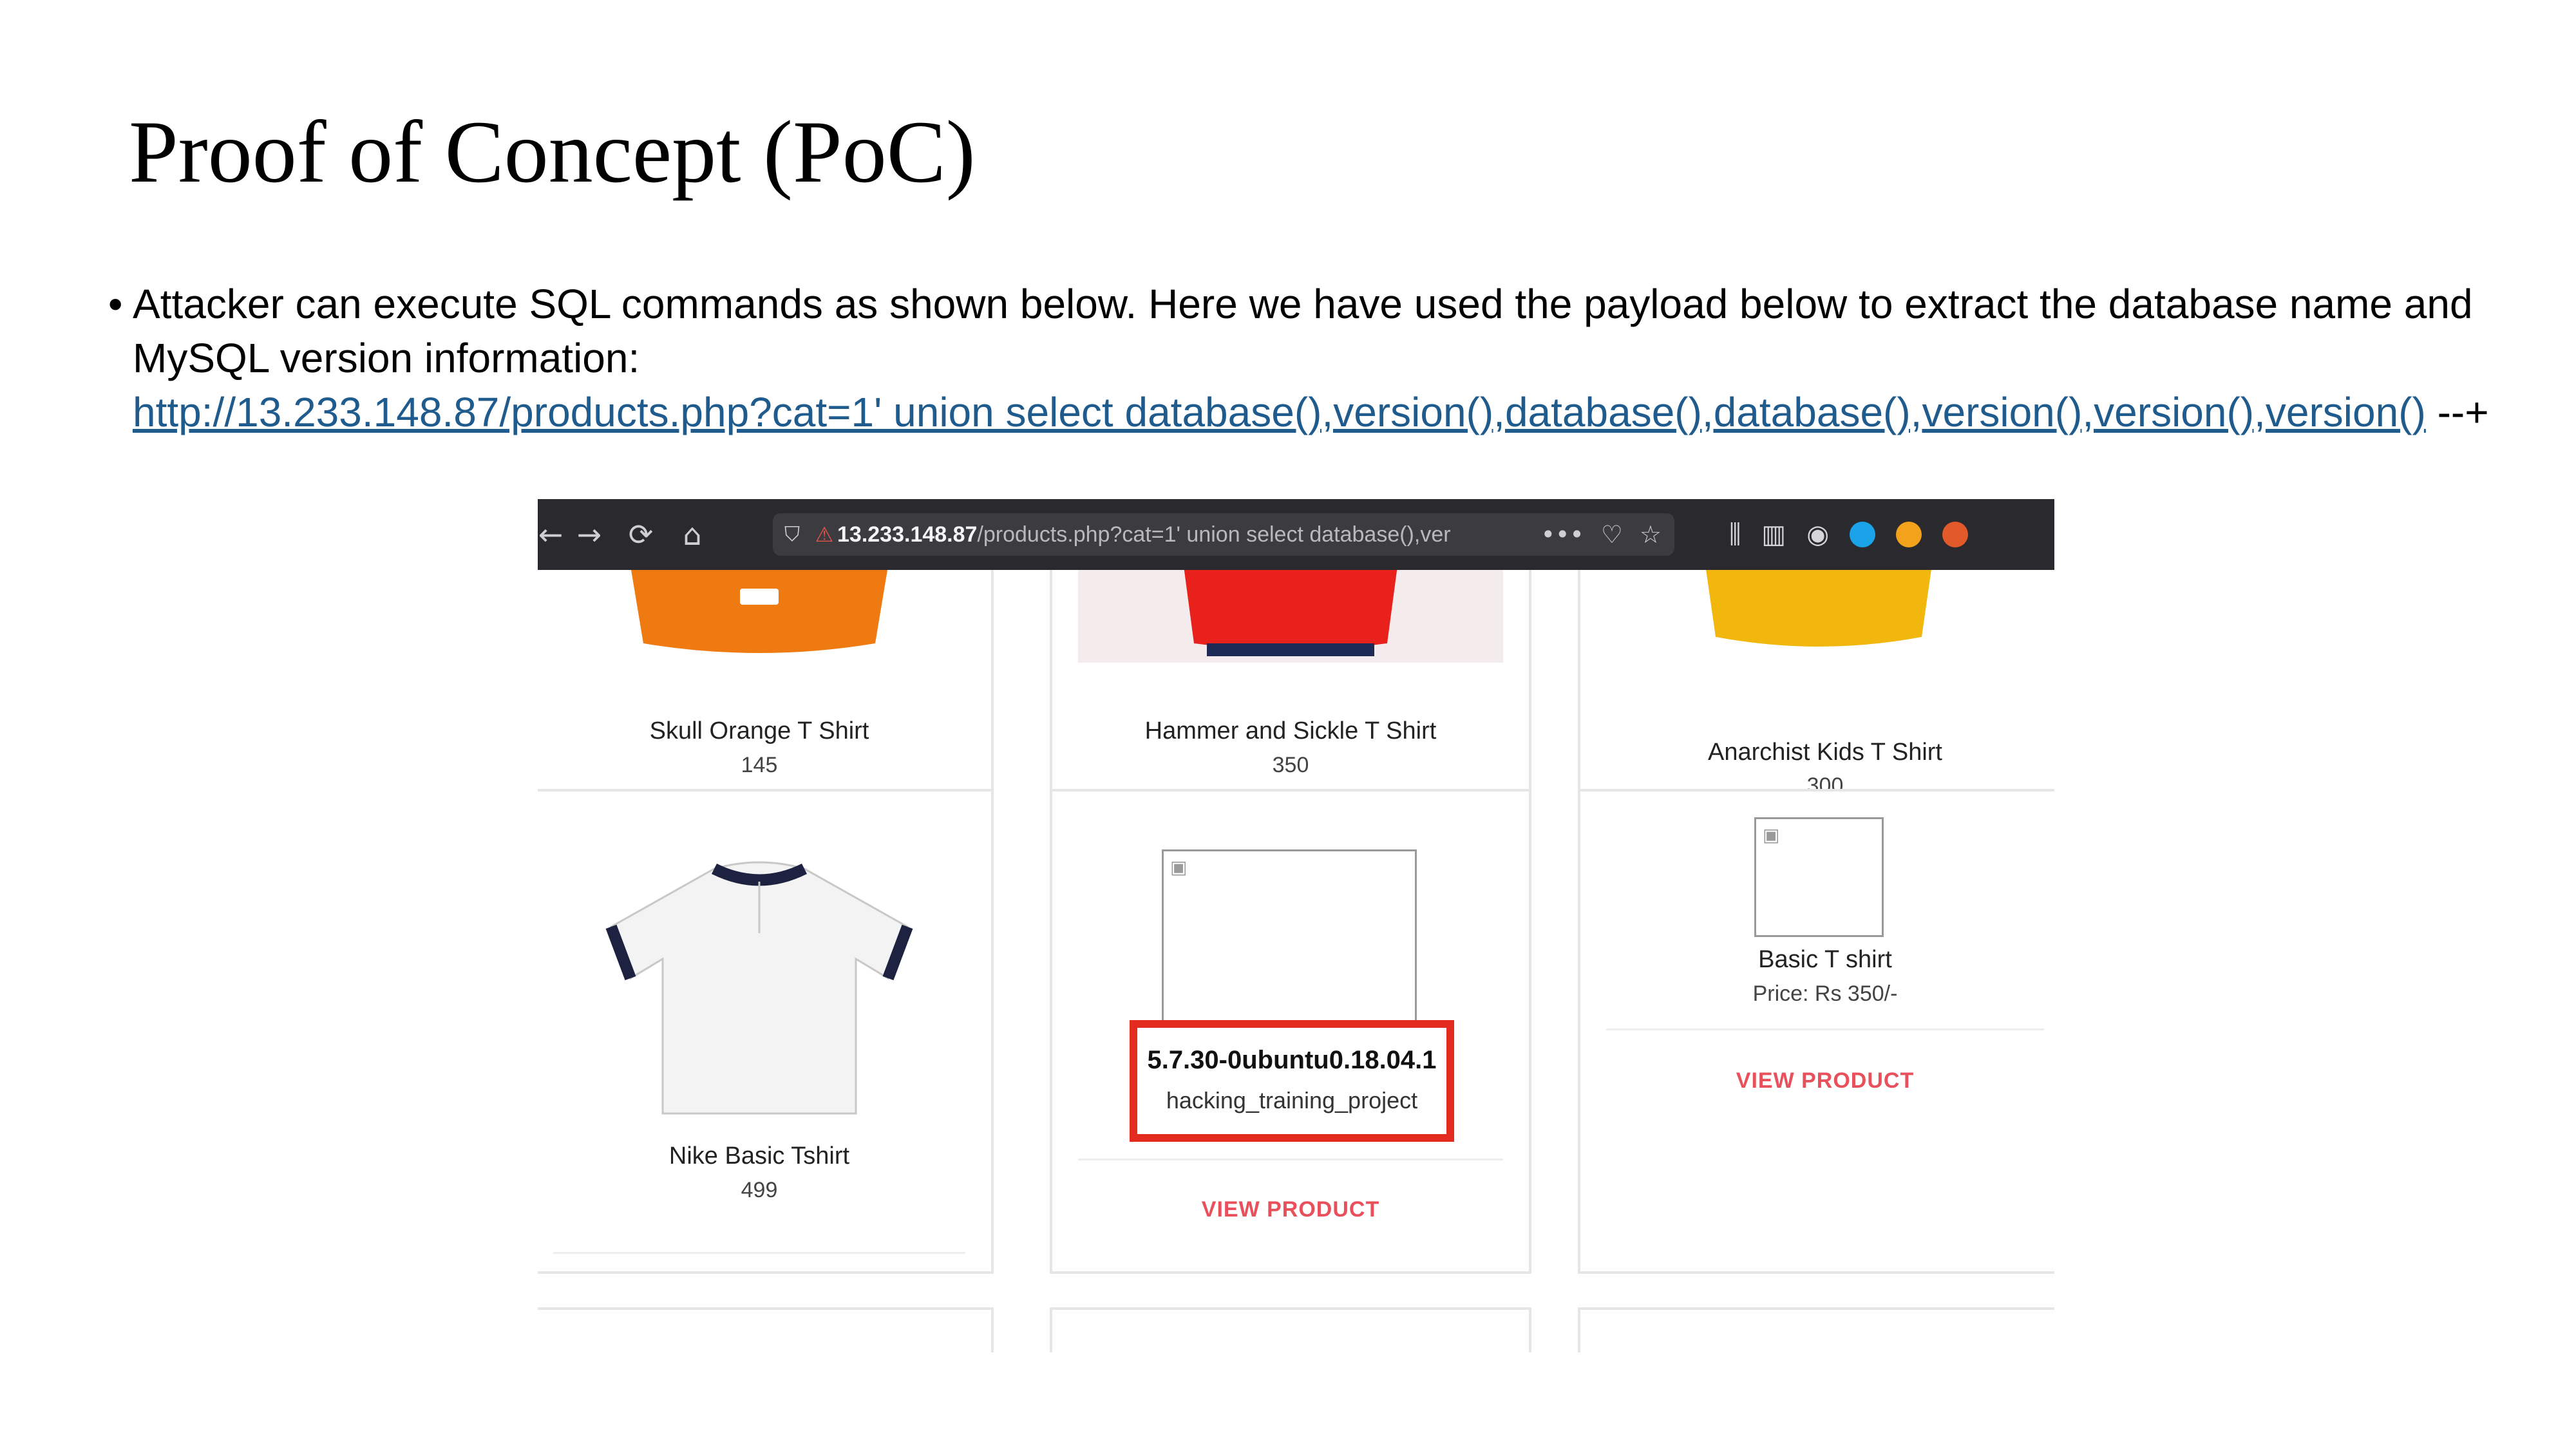  What do you see at coordinates (1773, 534) in the screenshot?
I see `sidebar-icon: ▥` at bounding box center [1773, 534].